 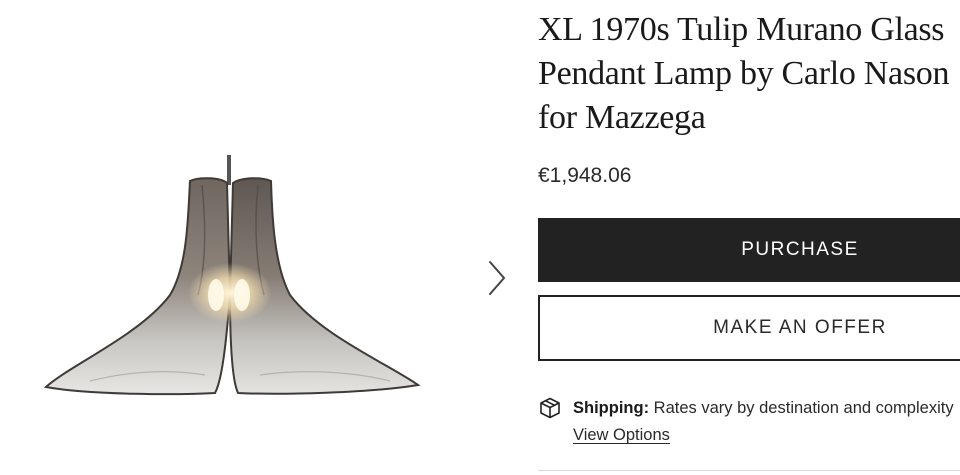 What do you see at coordinates (585, 175) in the screenshot?
I see `product-price: €1,948.06` at bounding box center [585, 175].